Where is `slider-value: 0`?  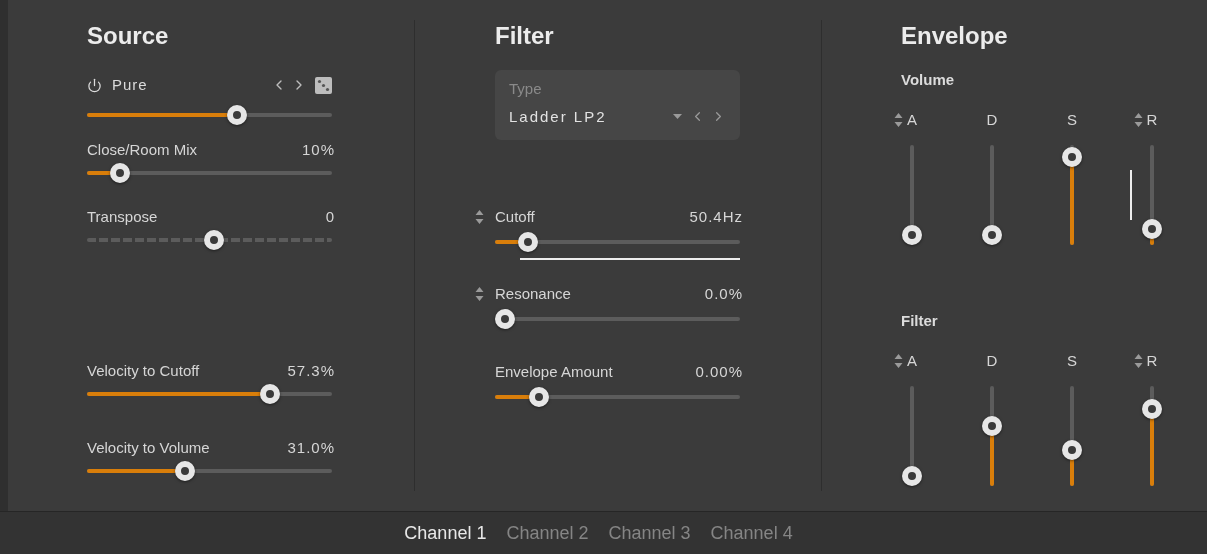 slider-value: 0 is located at coordinates (330, 216).